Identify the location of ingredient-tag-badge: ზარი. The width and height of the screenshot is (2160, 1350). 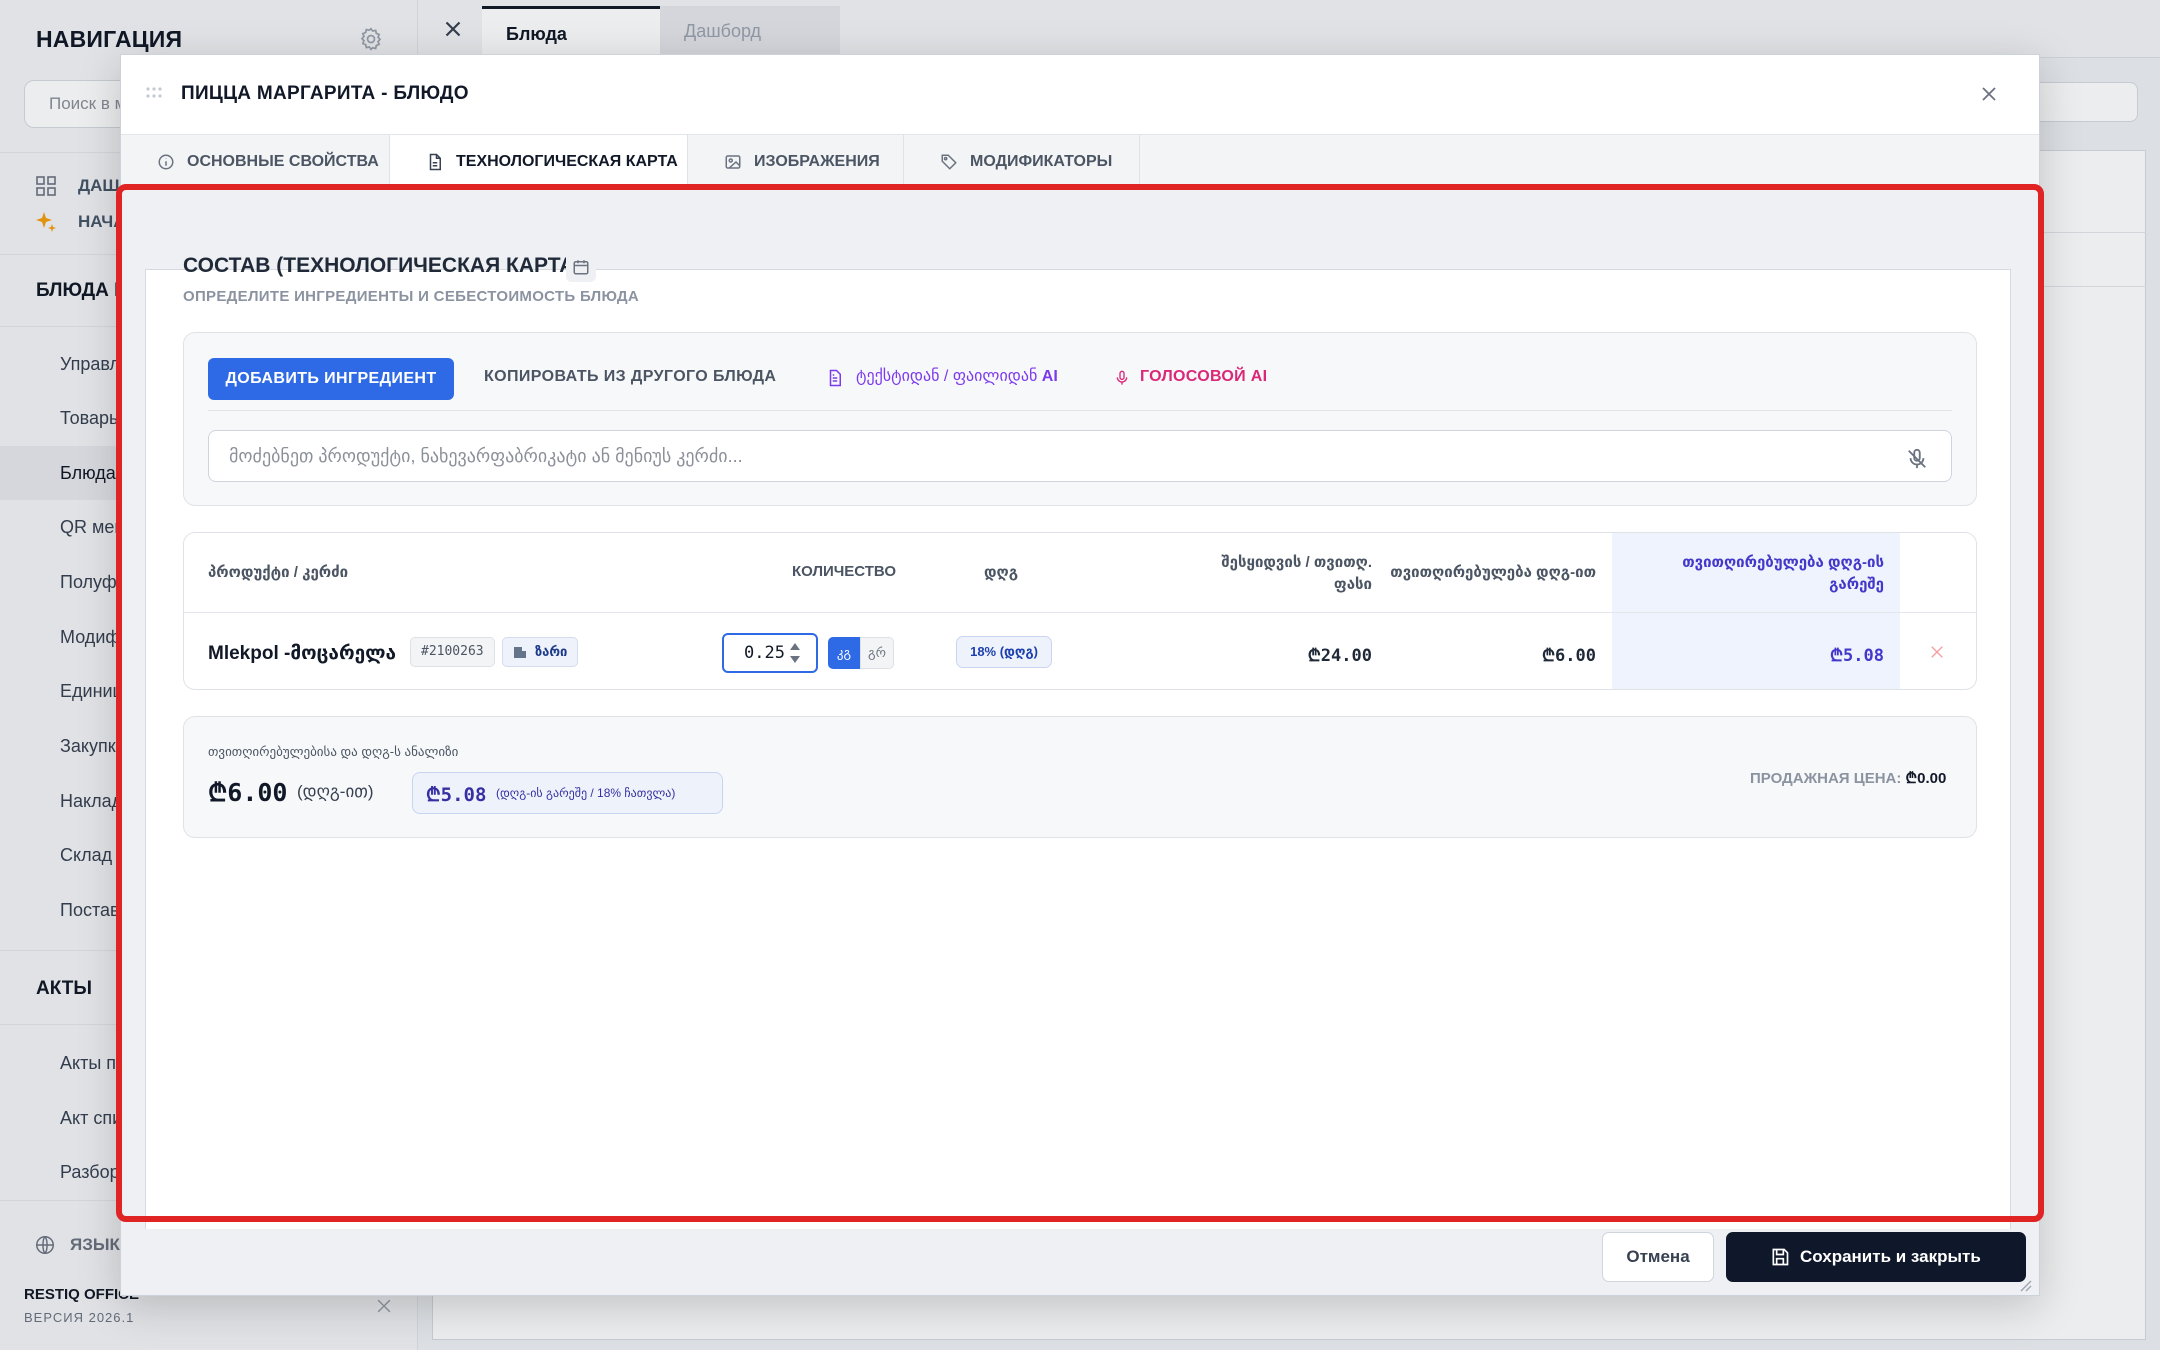
(540, 652).